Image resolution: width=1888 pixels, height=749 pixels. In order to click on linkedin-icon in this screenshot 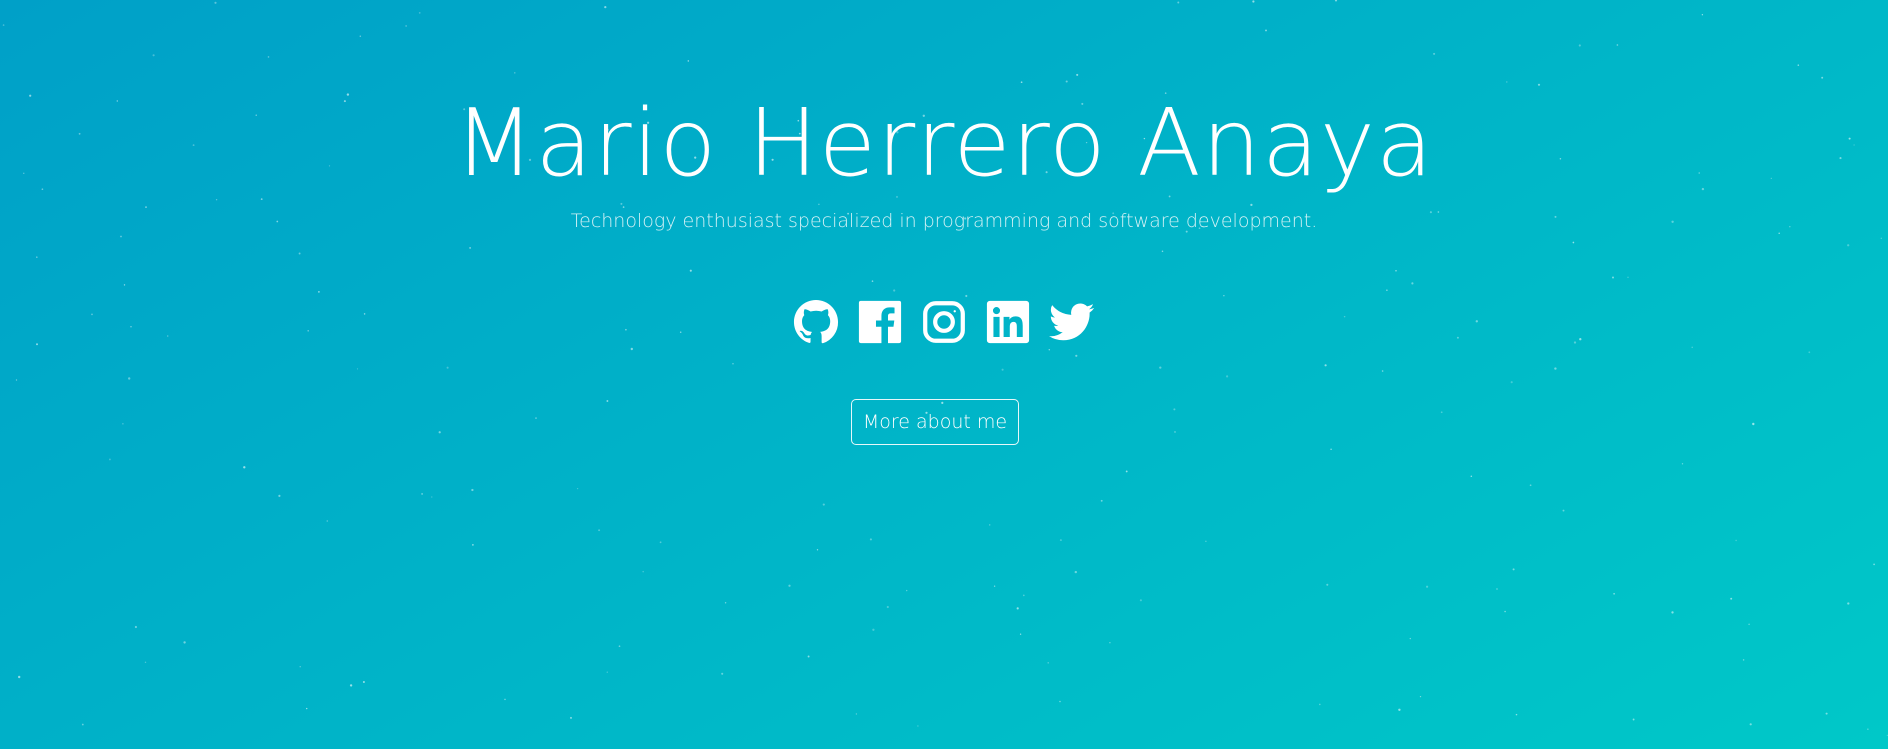, I will do `click(1008, 322)`.